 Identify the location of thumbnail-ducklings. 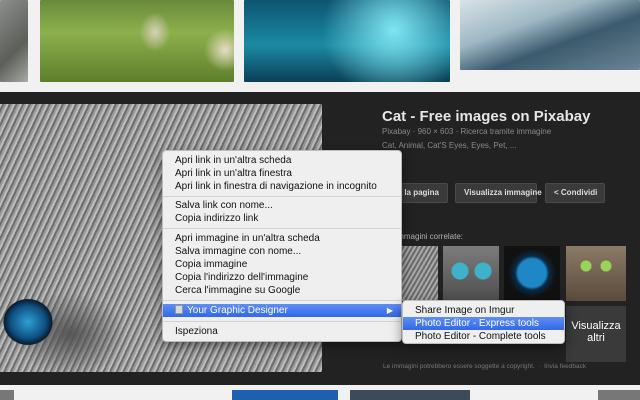
(137, 41).